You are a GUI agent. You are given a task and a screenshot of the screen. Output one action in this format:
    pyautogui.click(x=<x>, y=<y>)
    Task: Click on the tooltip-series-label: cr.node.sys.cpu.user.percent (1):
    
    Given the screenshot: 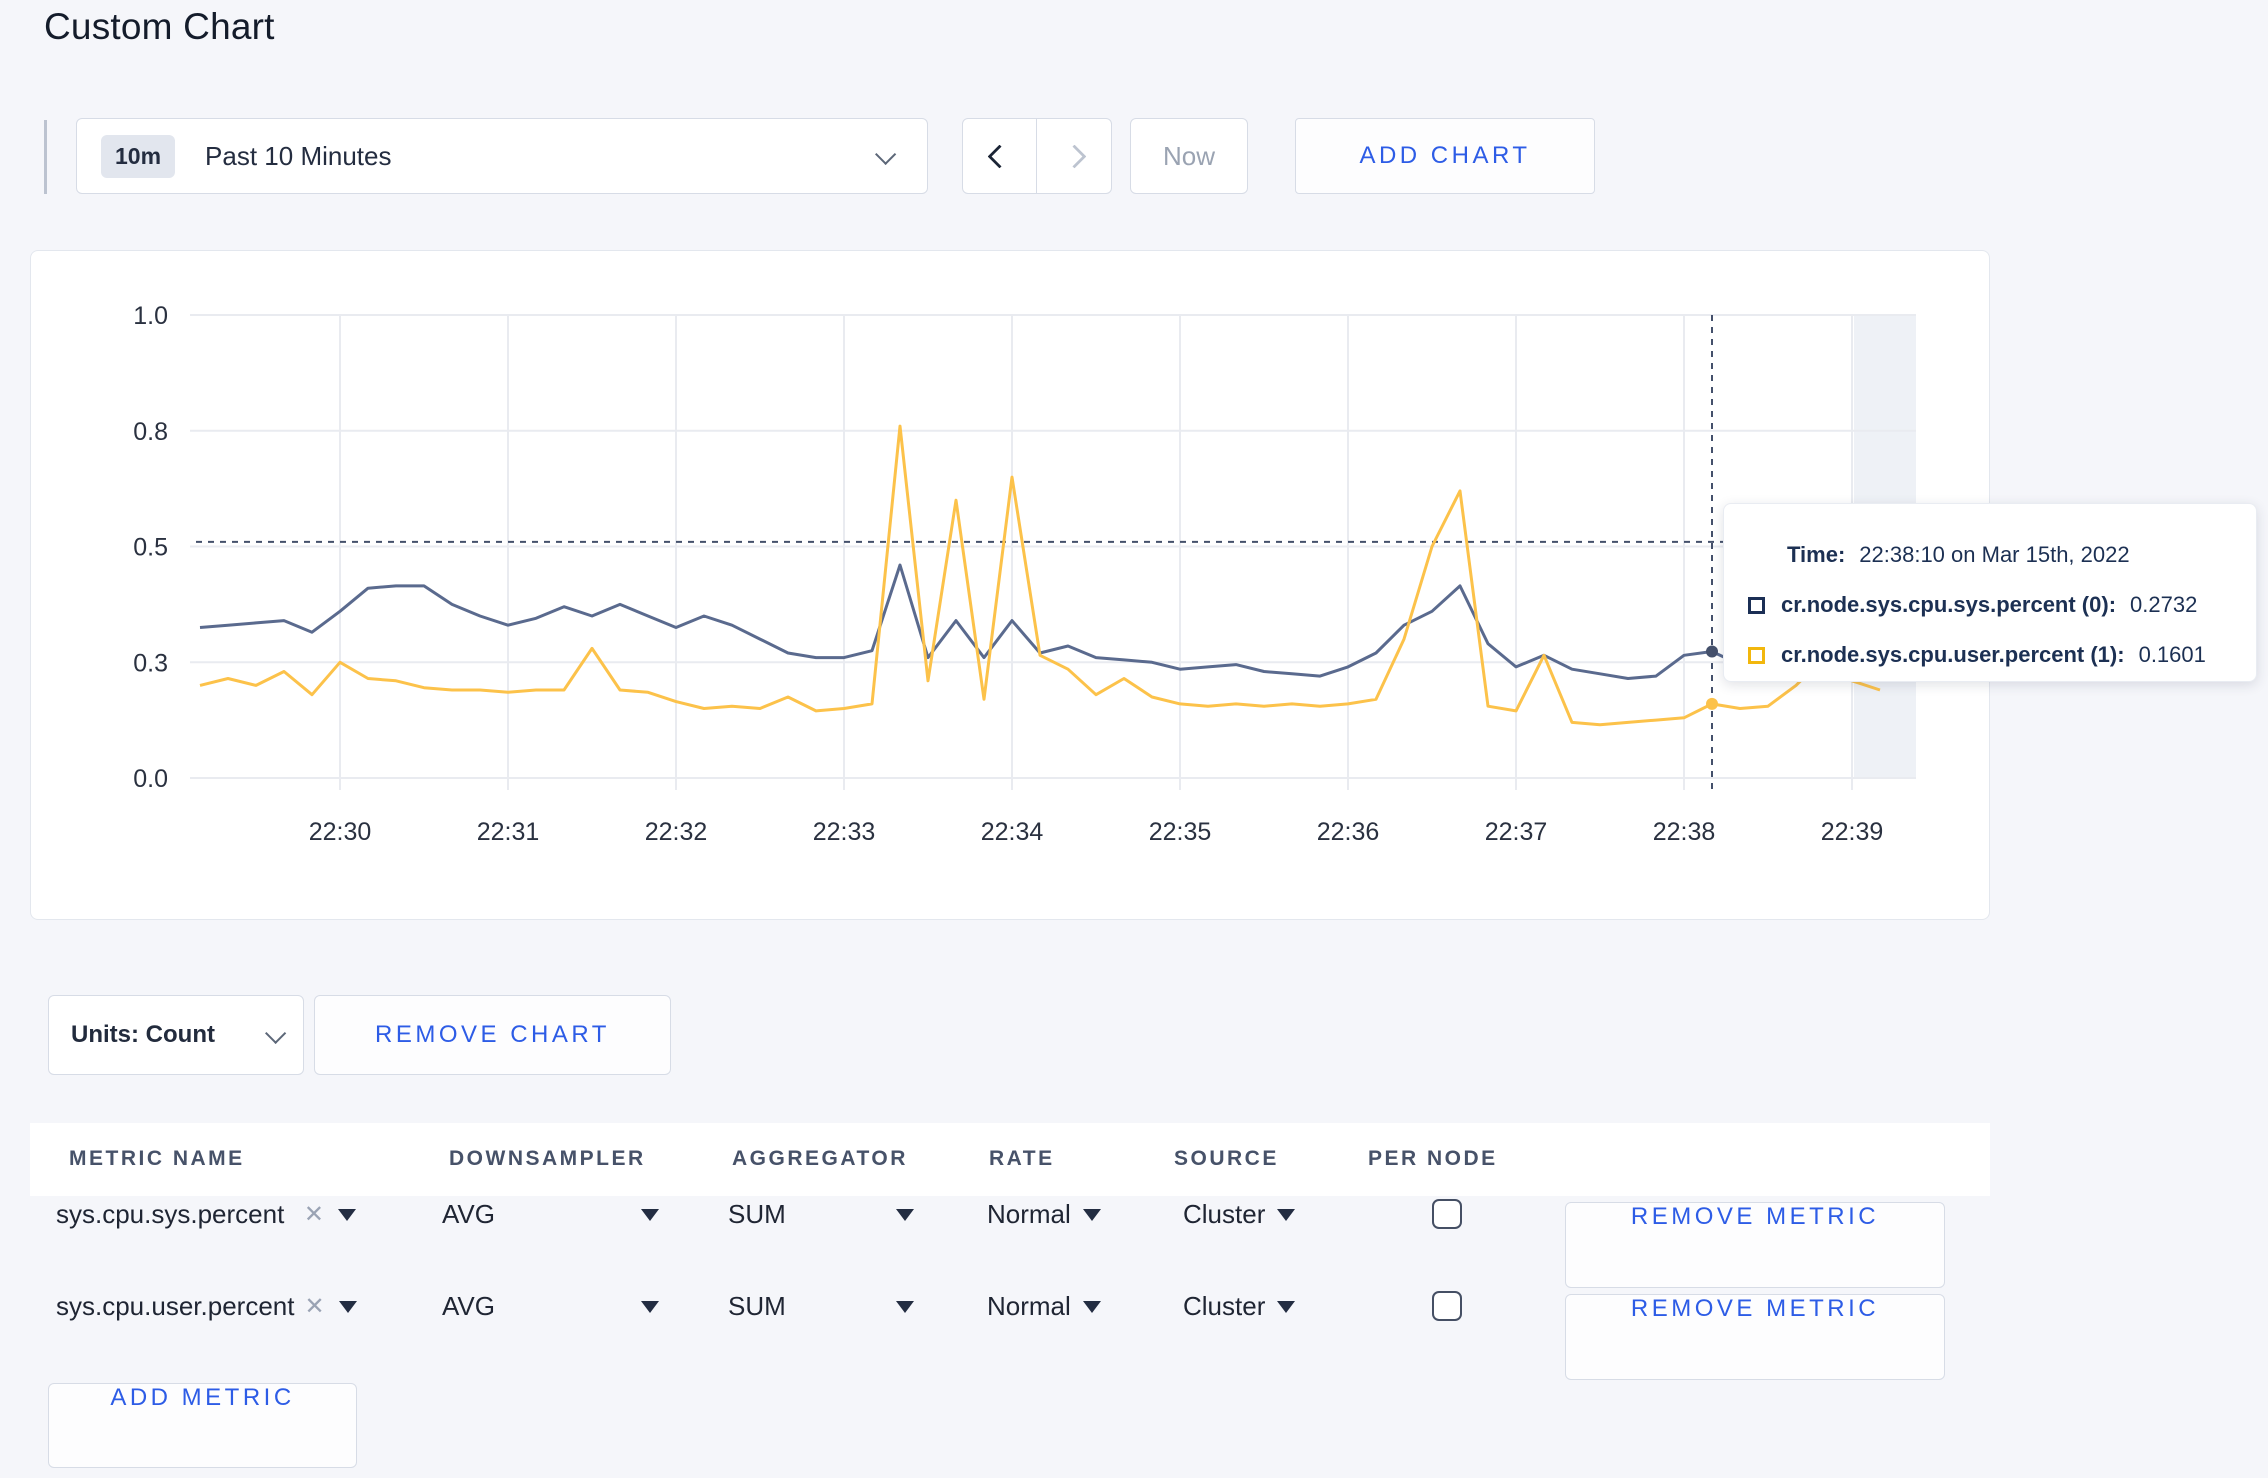 What is the action you would take?
    pyautogui.click(x=1953, y=654)
    